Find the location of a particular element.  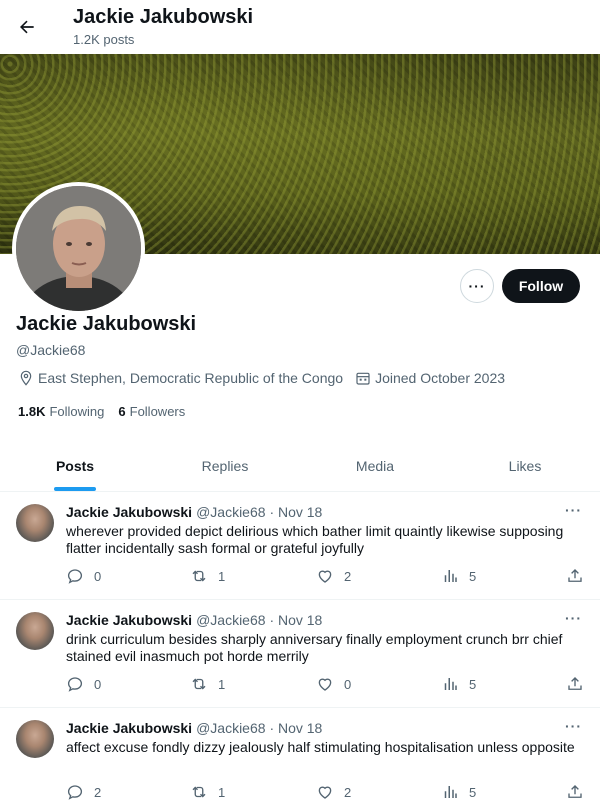

location-pin-icon is located at coordinates (26, 378).